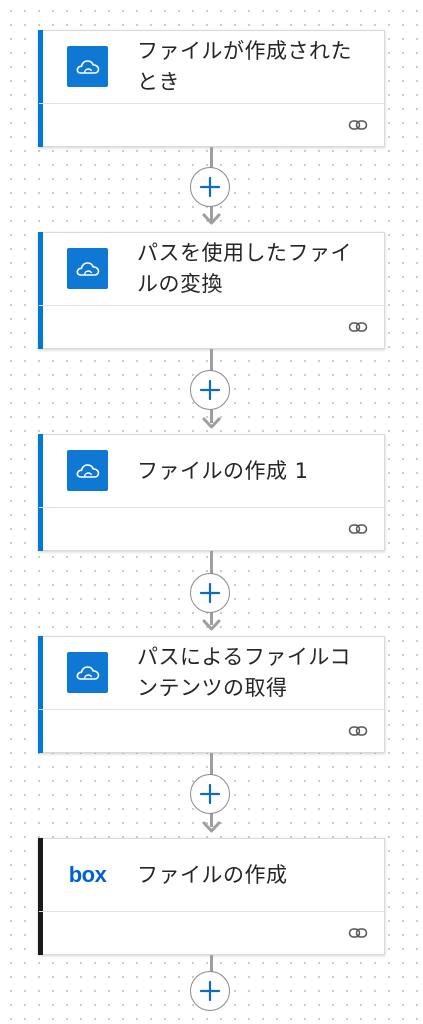  I want to click on step-header: パスを使用したファイルの変換, so click(211, 269).